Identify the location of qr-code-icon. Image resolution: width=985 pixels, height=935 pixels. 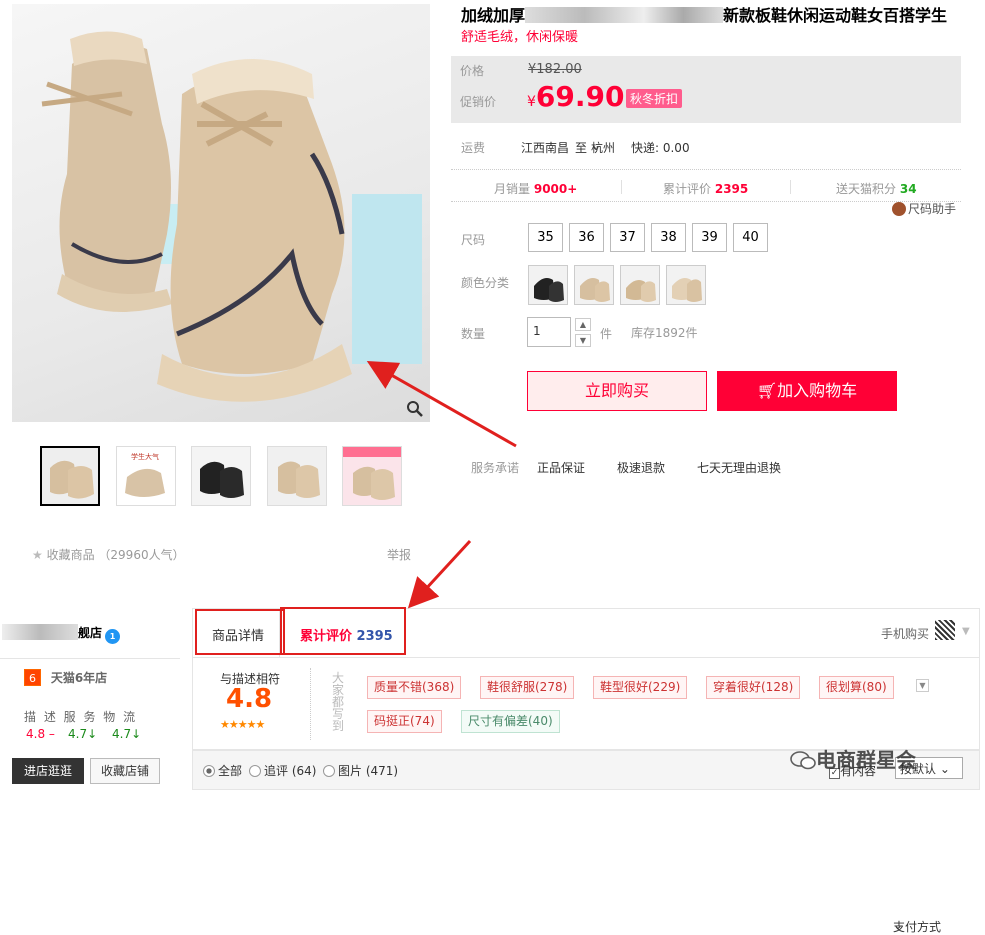
(945, 630).